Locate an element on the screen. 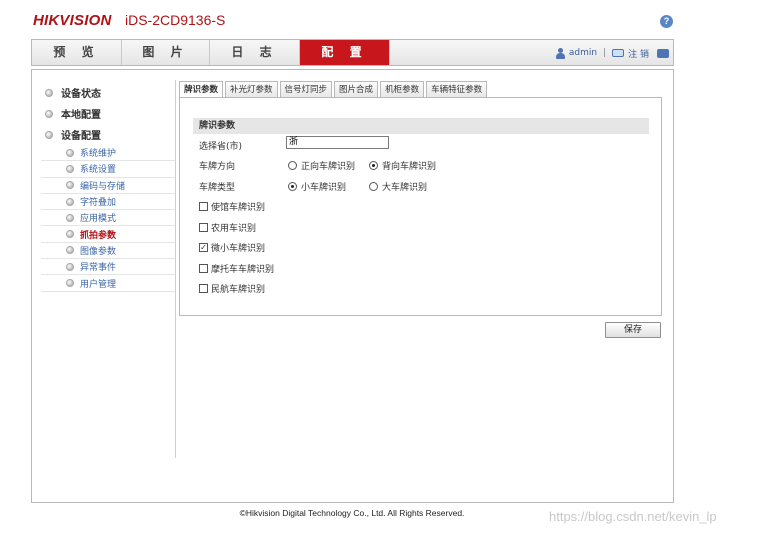  nav-tab-log: 日 志 is located at coordinates (255, 52).